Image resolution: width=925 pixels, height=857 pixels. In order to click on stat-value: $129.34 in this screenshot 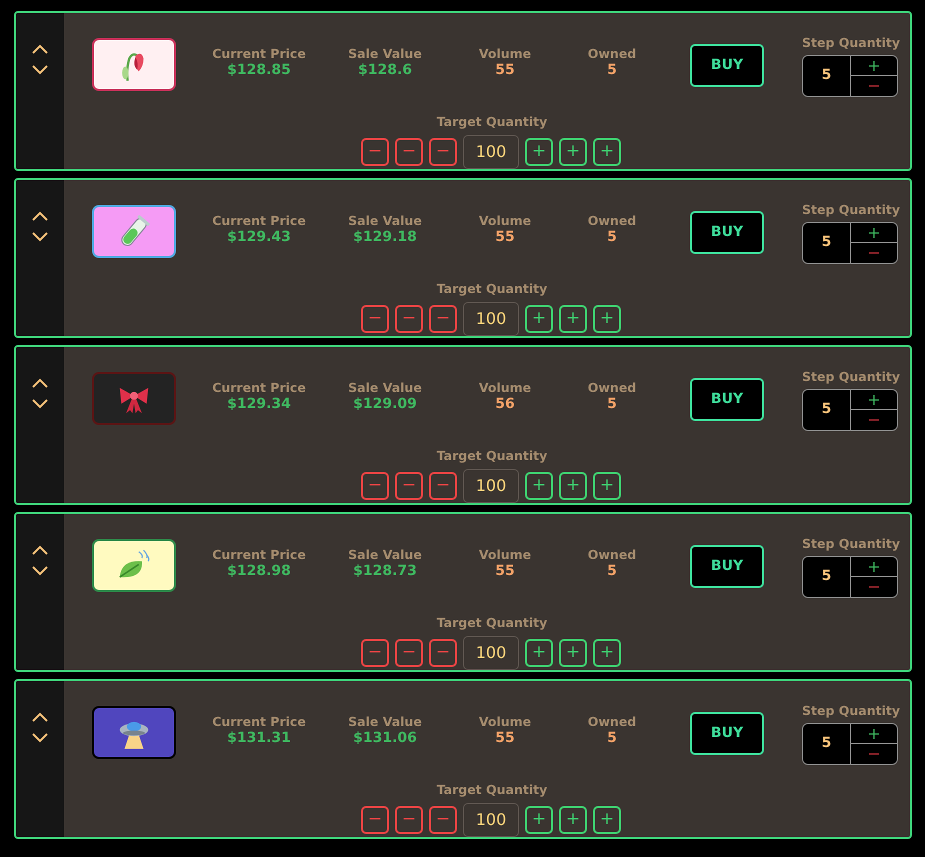, I will do `click(259, 405)`.